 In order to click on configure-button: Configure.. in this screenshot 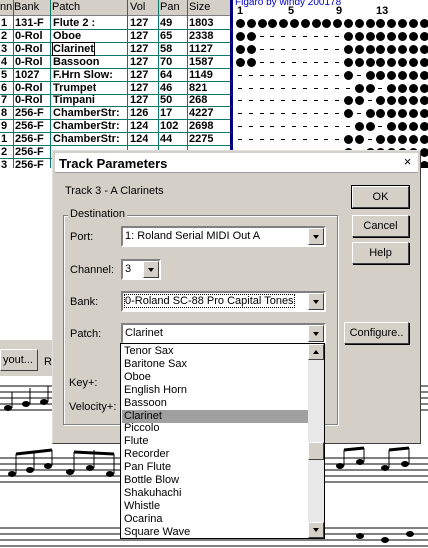, I will do `click(376, 333)`.